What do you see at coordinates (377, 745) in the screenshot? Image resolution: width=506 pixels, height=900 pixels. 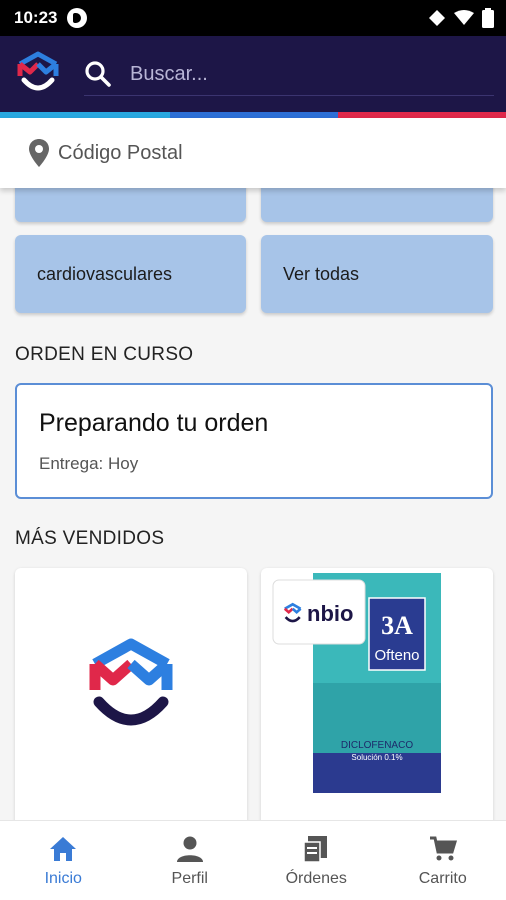 I see `box-drug-text: DICLOFENACO` at bounding box center [377, 745].